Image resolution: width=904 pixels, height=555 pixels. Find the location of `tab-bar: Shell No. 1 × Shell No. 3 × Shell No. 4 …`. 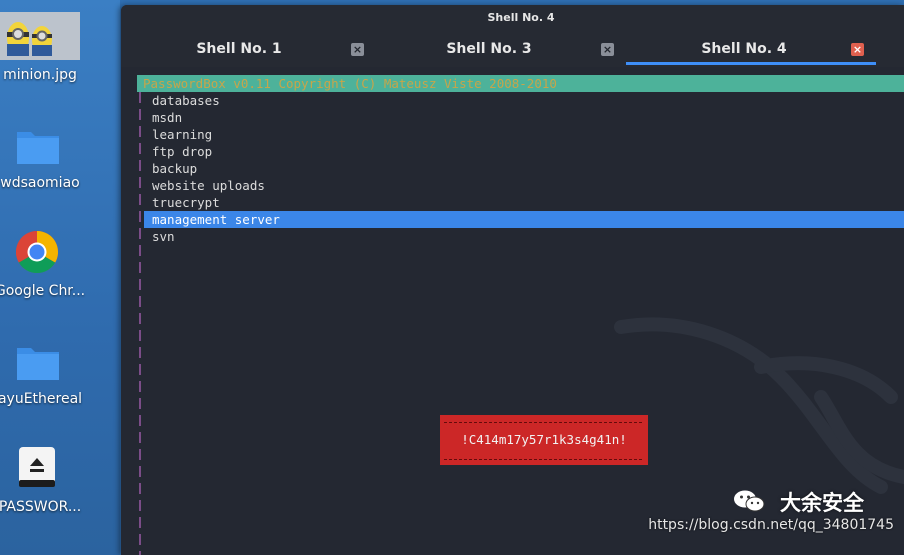

tab-bar: Shell No. 1 × Shell No. 3 × Shell No. 4 … is located at coordinates (512, 50).